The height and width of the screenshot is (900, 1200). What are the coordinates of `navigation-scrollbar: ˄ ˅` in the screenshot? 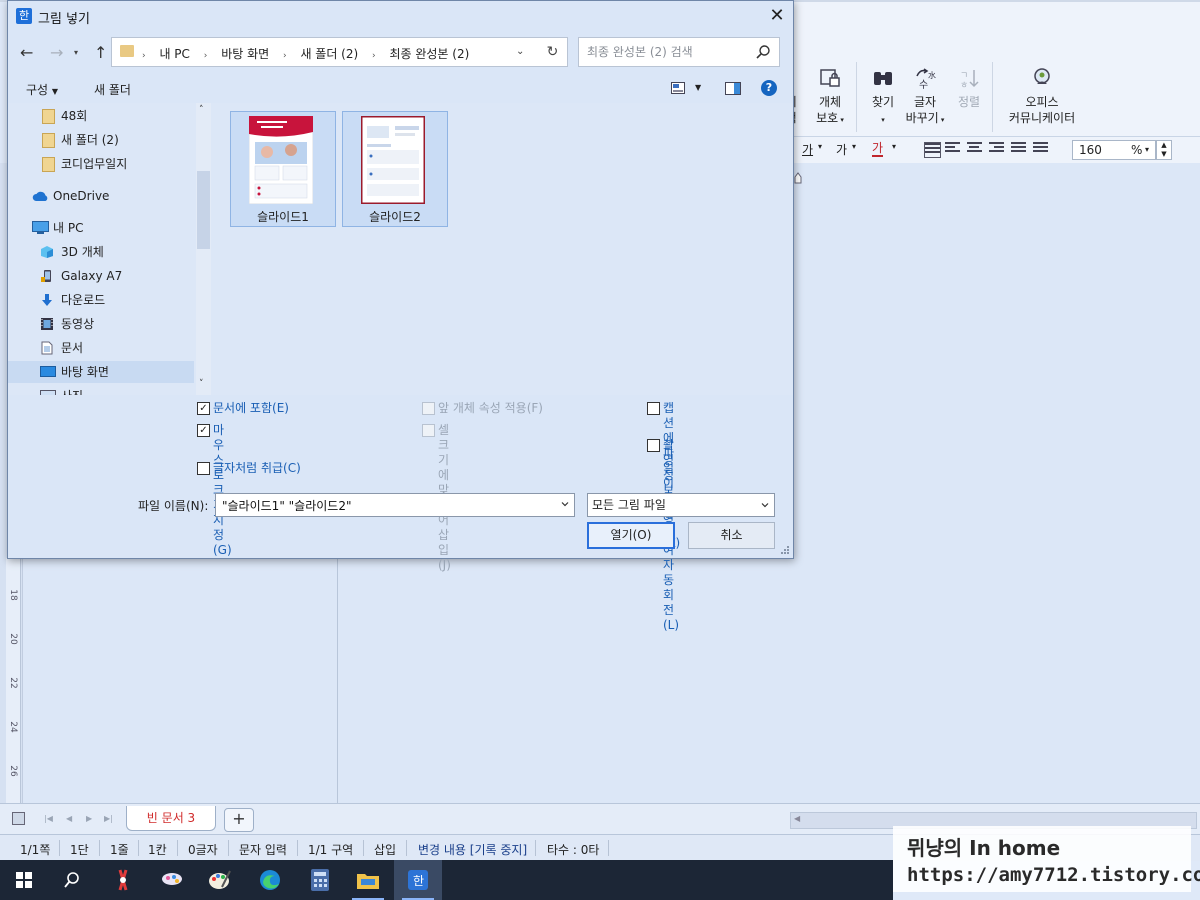 It's located at (203, 249).